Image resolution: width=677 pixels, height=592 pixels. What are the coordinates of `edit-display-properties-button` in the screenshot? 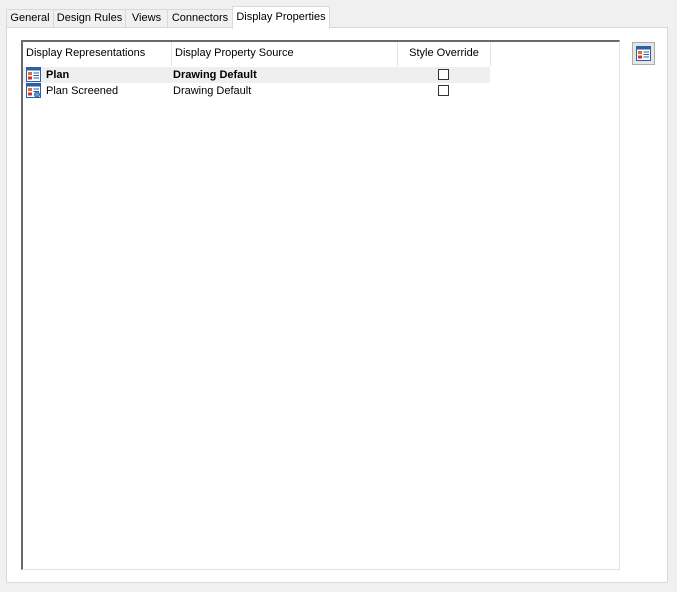 It's located at (643, 53).